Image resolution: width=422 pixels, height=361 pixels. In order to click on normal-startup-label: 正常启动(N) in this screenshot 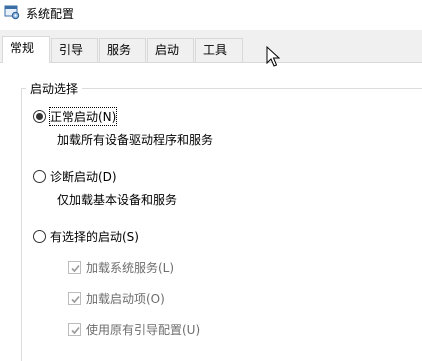, I will do `click(83, 116)`.